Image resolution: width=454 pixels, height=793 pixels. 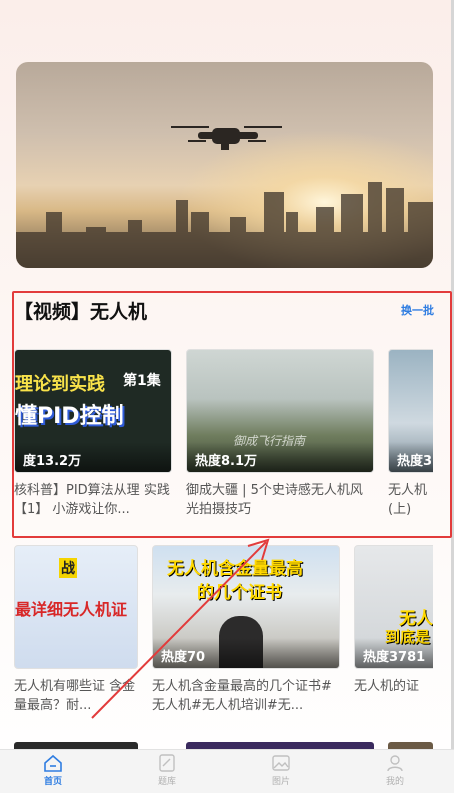 I want to click on heat-label: 热度8.1万, so click(x=280, y=457).